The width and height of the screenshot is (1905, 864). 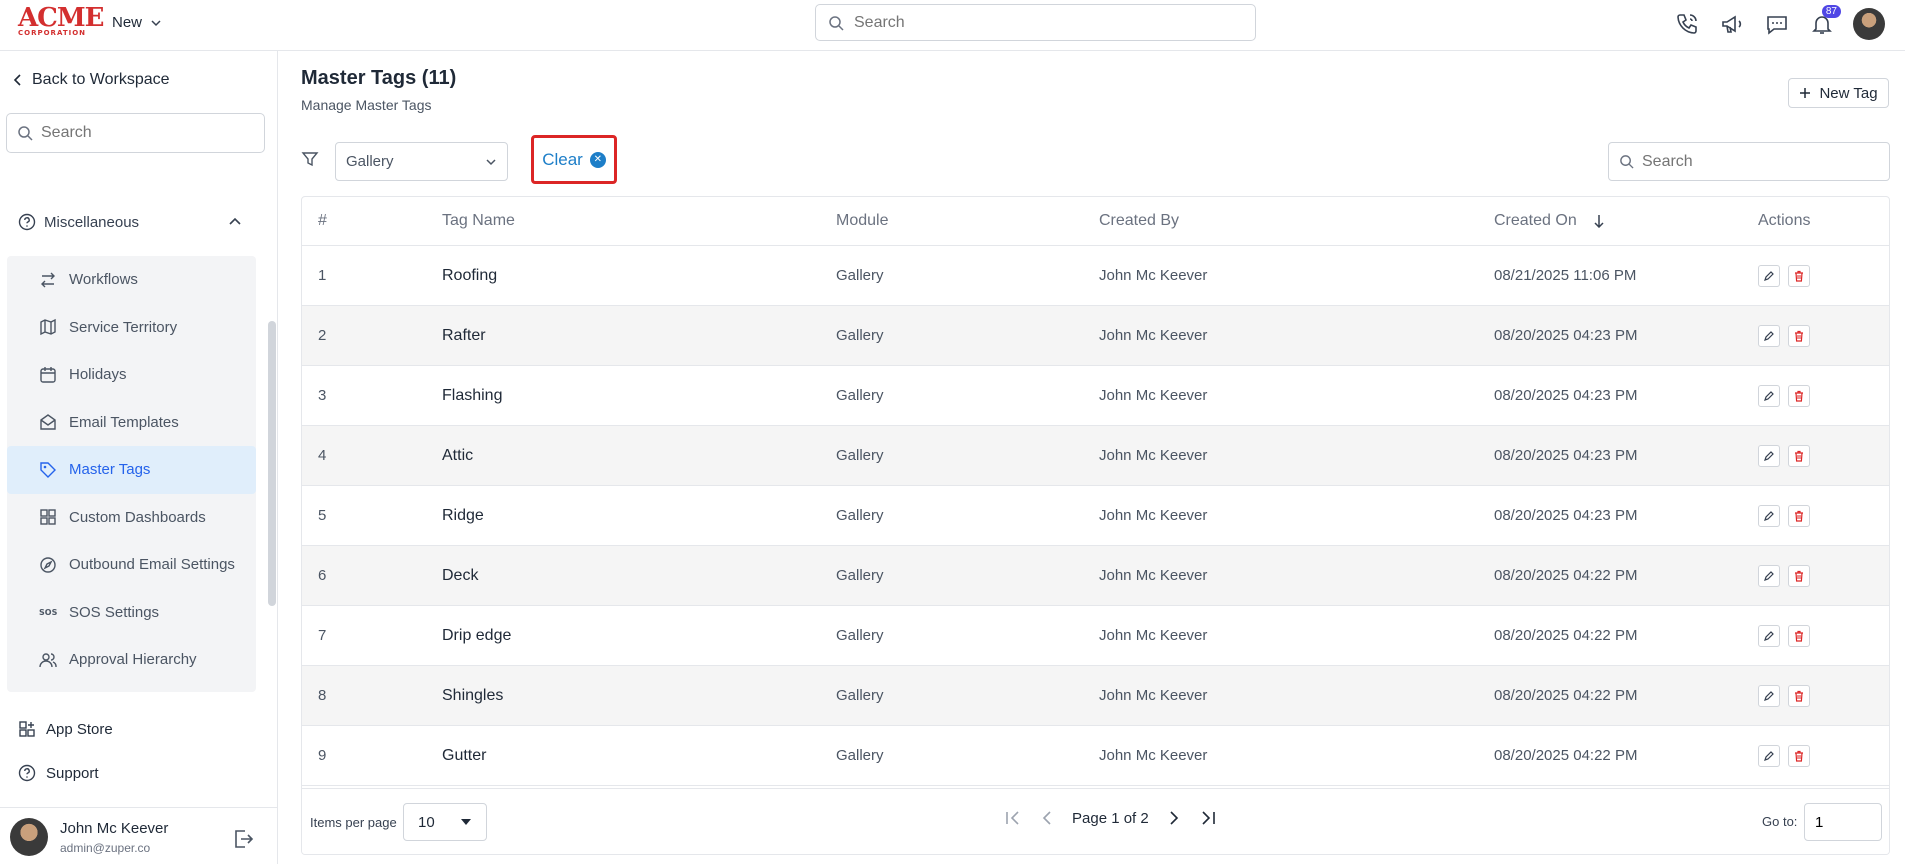 I want to click on sidebar-item-approval-hierarchy: Approval Hierarchy, so click(x=131, y=660).